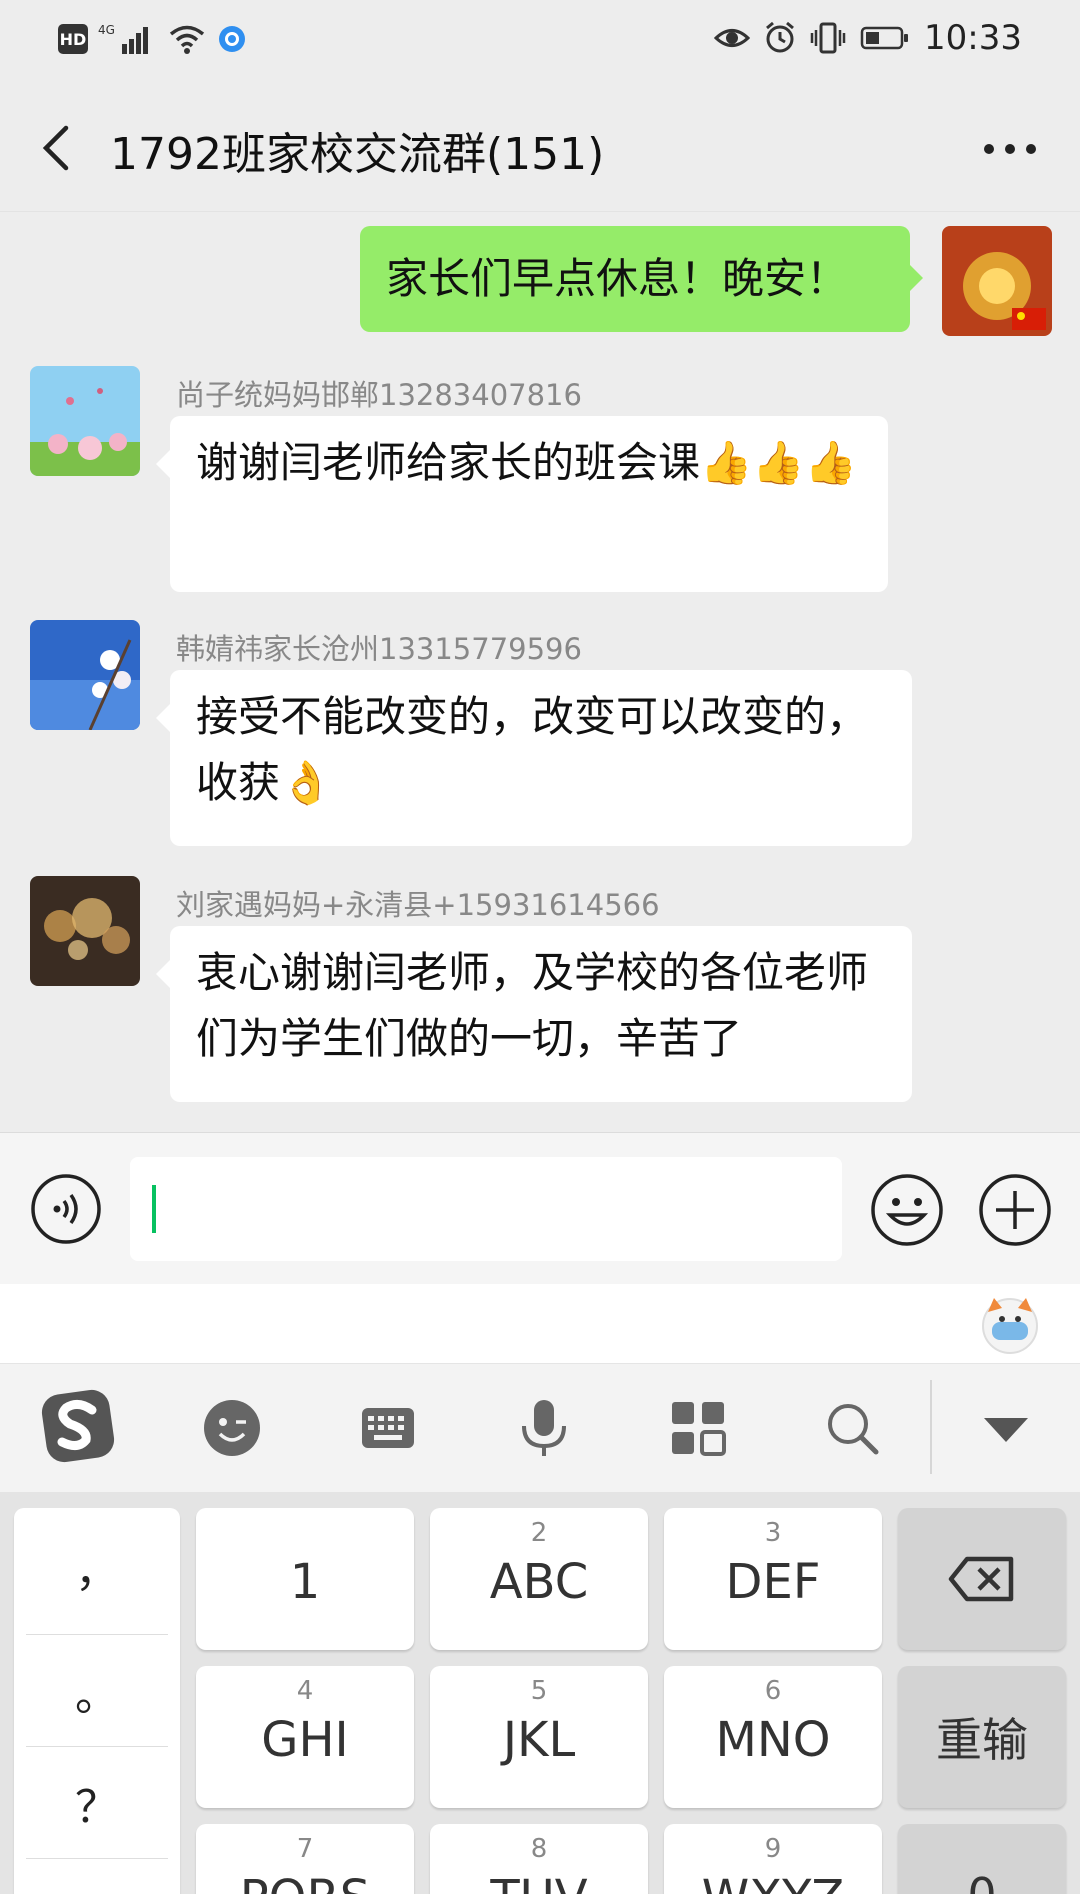 The width and height of the screenshot is (1080, 1894). I want to click on key-8: 8 TUV, so click(539, 1859).